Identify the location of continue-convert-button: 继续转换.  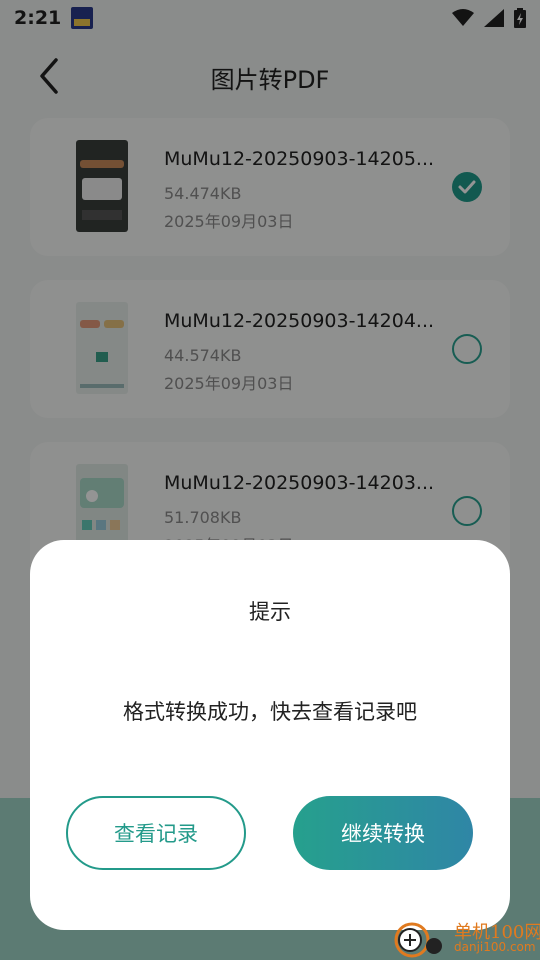
(383, 833).